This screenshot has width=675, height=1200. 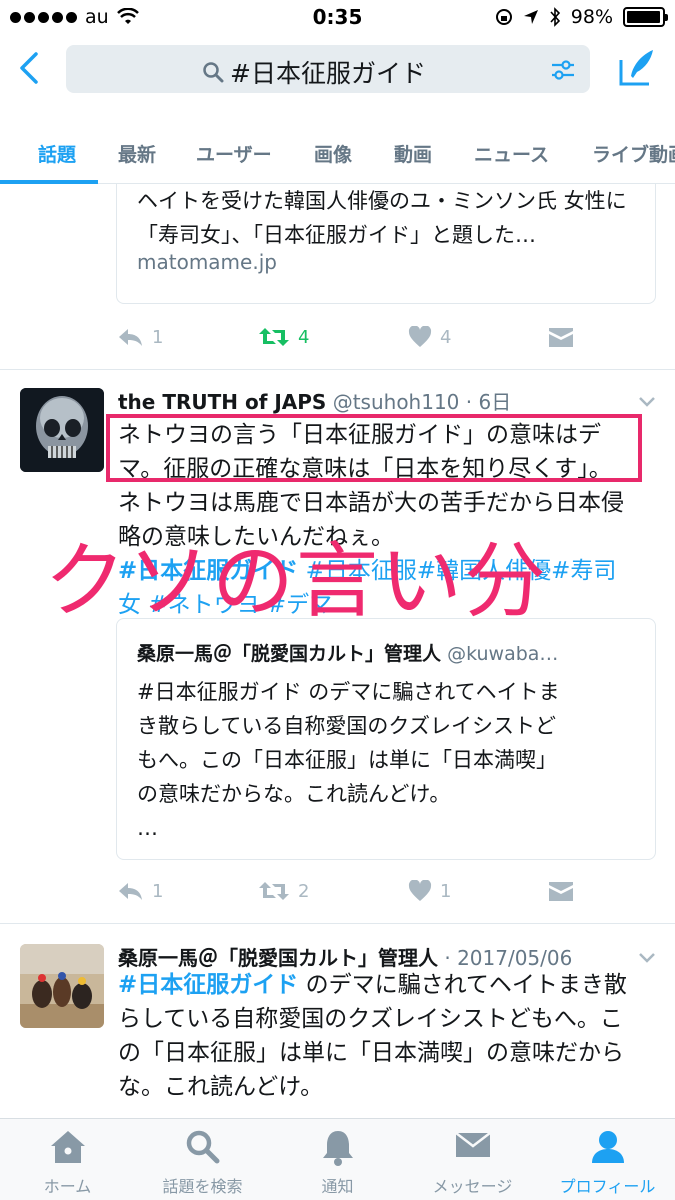 I want to click on user-handle: @tsuhoh110, so click(x=396, y=402).